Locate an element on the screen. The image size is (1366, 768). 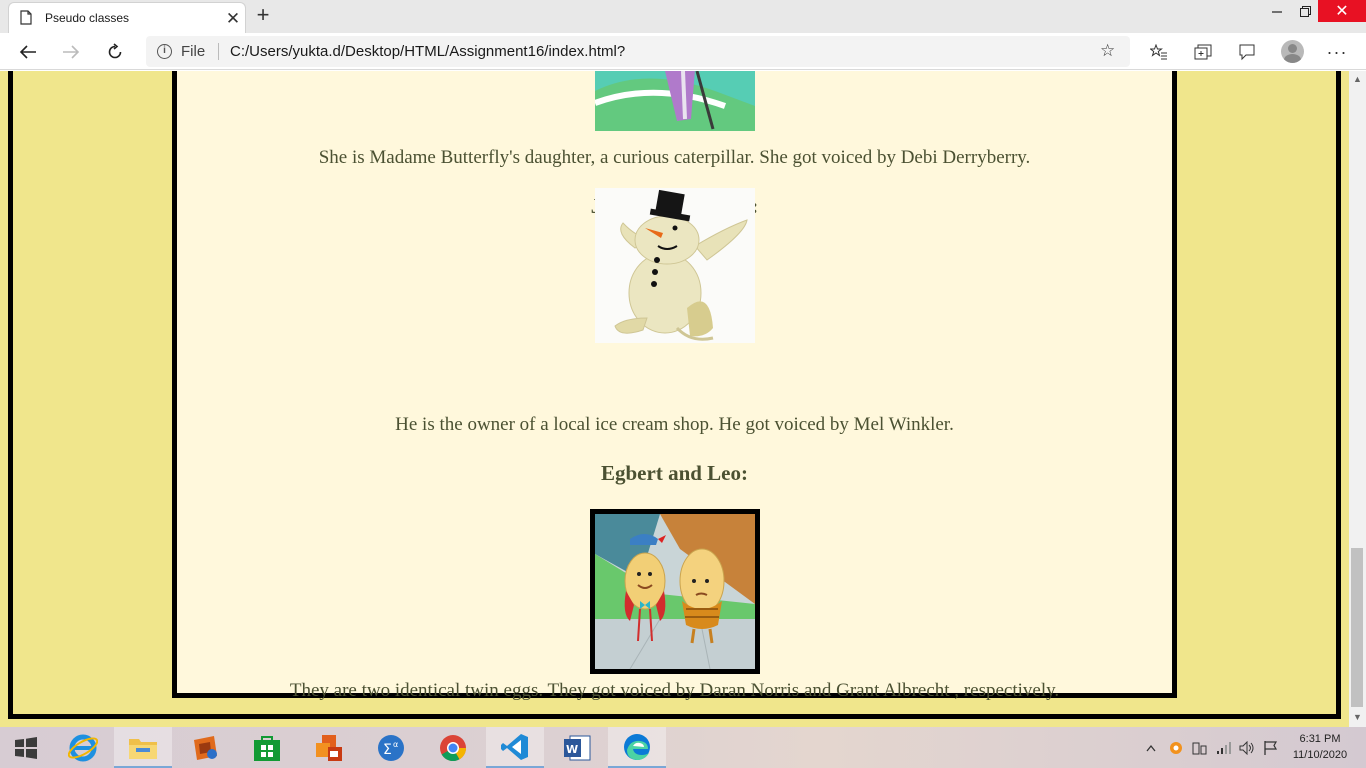
network-signal-icon is located at coordinates (1224, 747).